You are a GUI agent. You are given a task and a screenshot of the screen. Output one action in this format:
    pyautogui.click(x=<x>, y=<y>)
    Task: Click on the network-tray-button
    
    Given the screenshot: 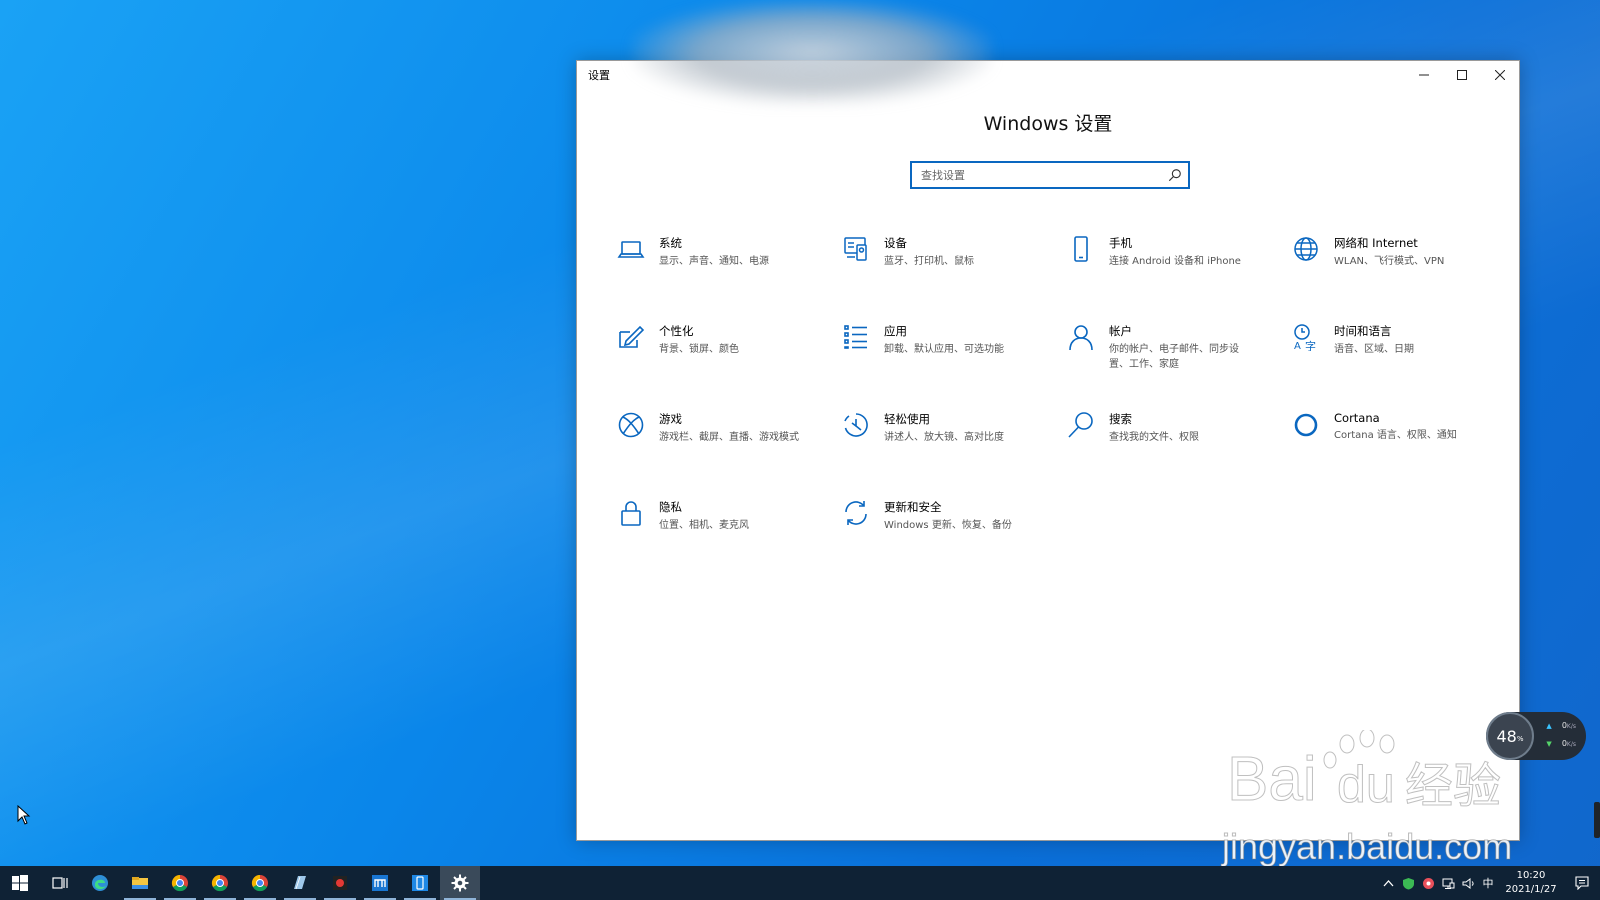 What is the action you would take?
    pyautogui.click(x=1448, y=883)
    